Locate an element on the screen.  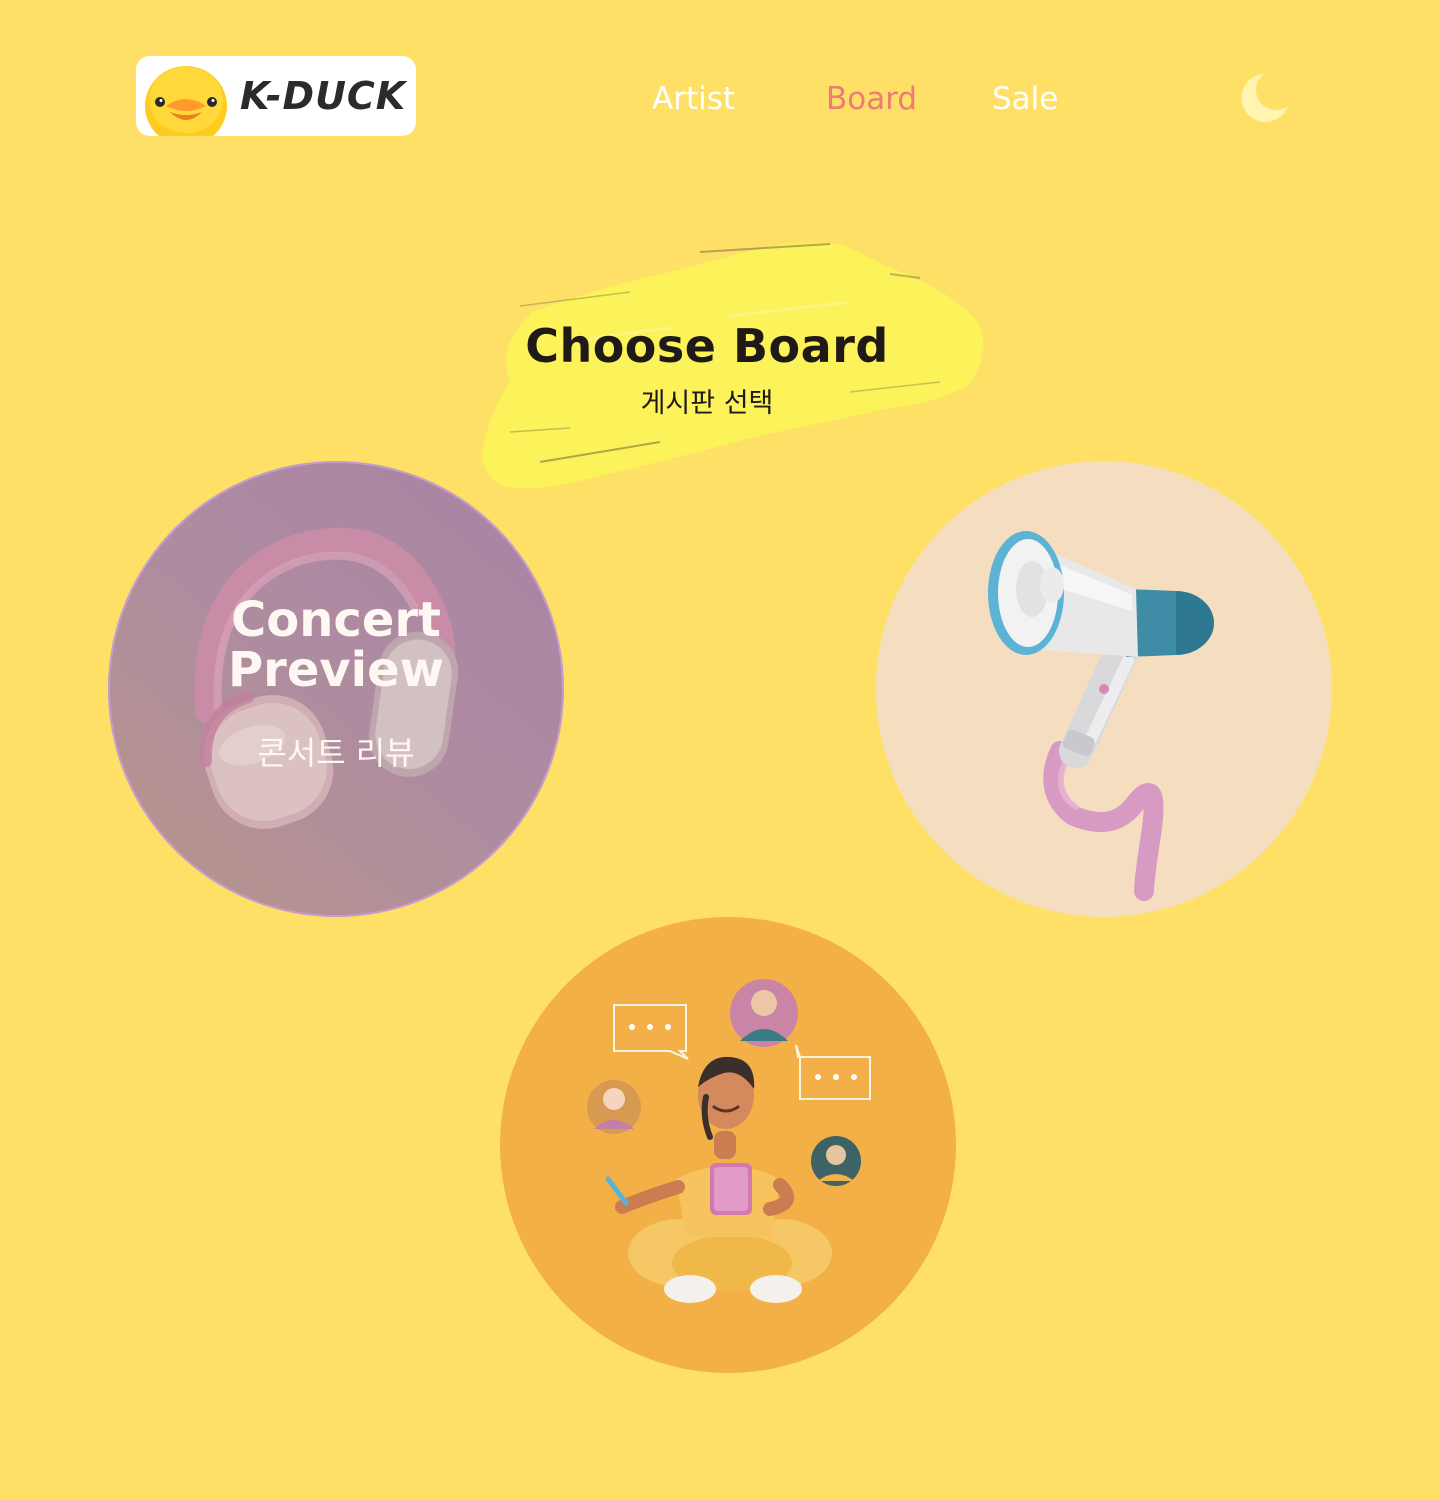
board-concert-preview: Concert Preview 콘서트 리뷰 is located at coordinates (336, 689).